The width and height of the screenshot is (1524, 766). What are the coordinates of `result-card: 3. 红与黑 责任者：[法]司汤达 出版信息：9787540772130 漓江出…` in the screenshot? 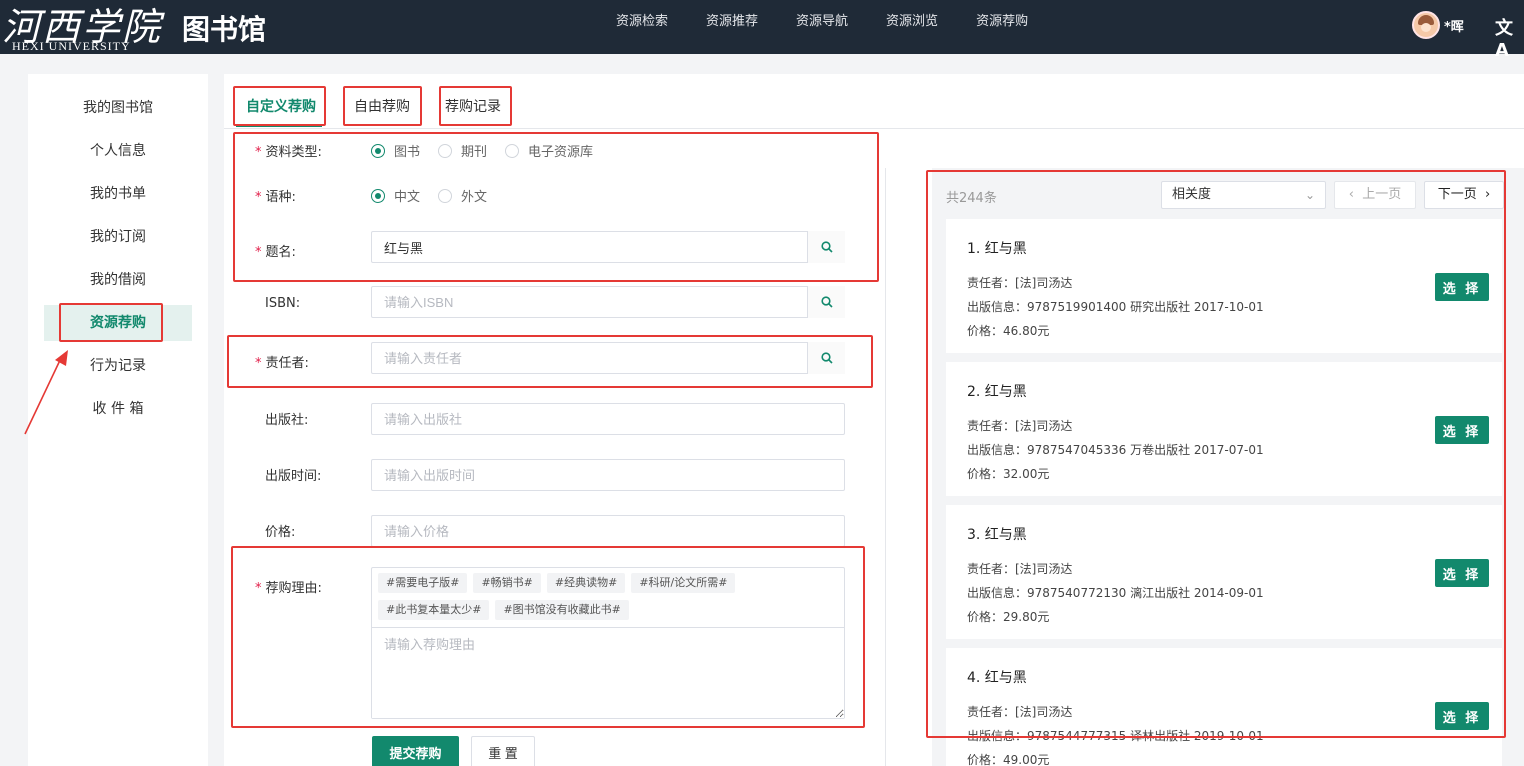 It's located at (1224, 572).